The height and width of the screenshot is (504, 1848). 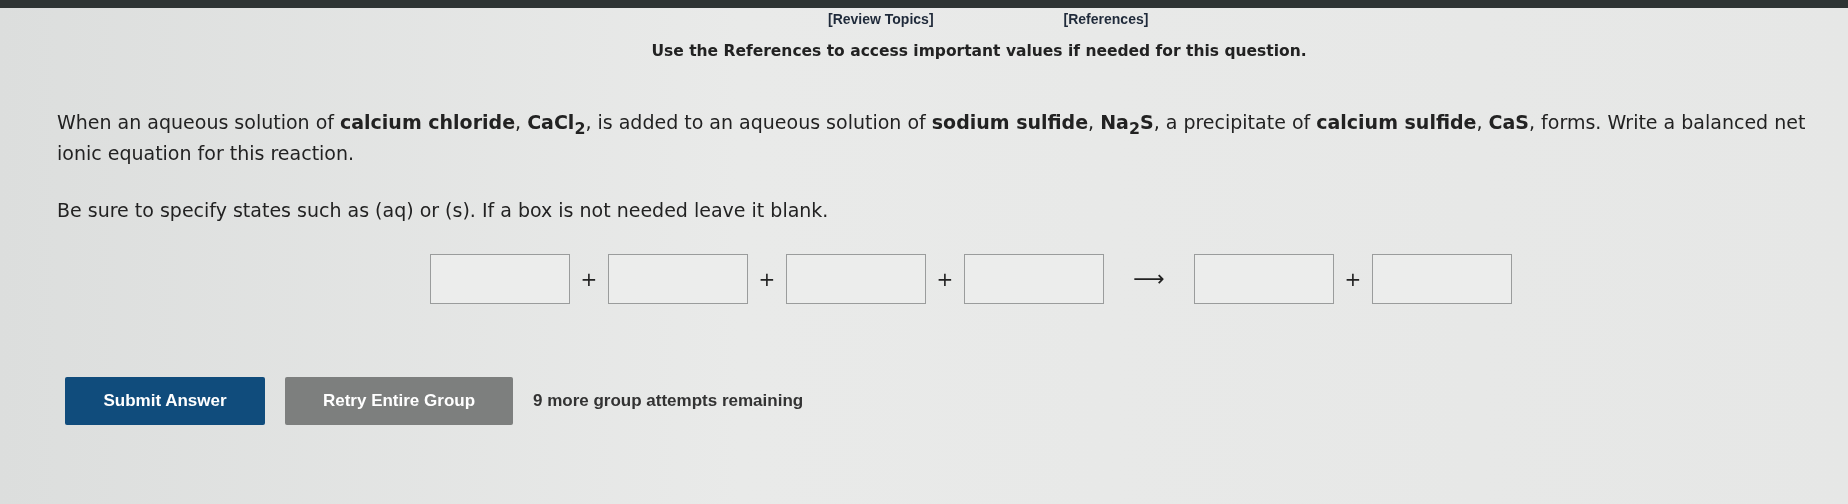 I want to click on hint-text: Be sure to specify states such as (aq) or (s). If a box is not needed leave it blank., so click(x=443, y=209).